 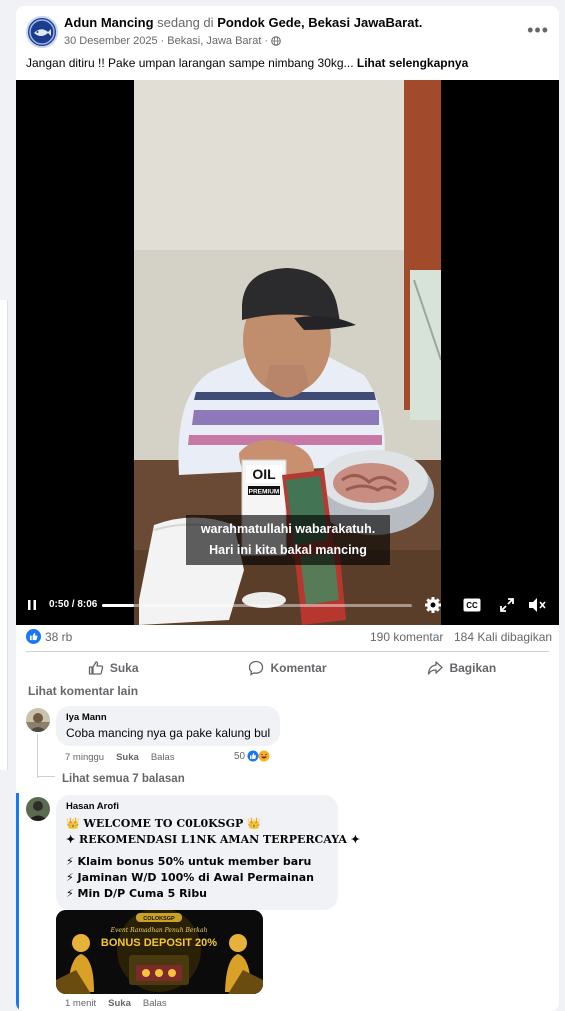 I want to click on reply-thread-line, so click(x=37, y=756).